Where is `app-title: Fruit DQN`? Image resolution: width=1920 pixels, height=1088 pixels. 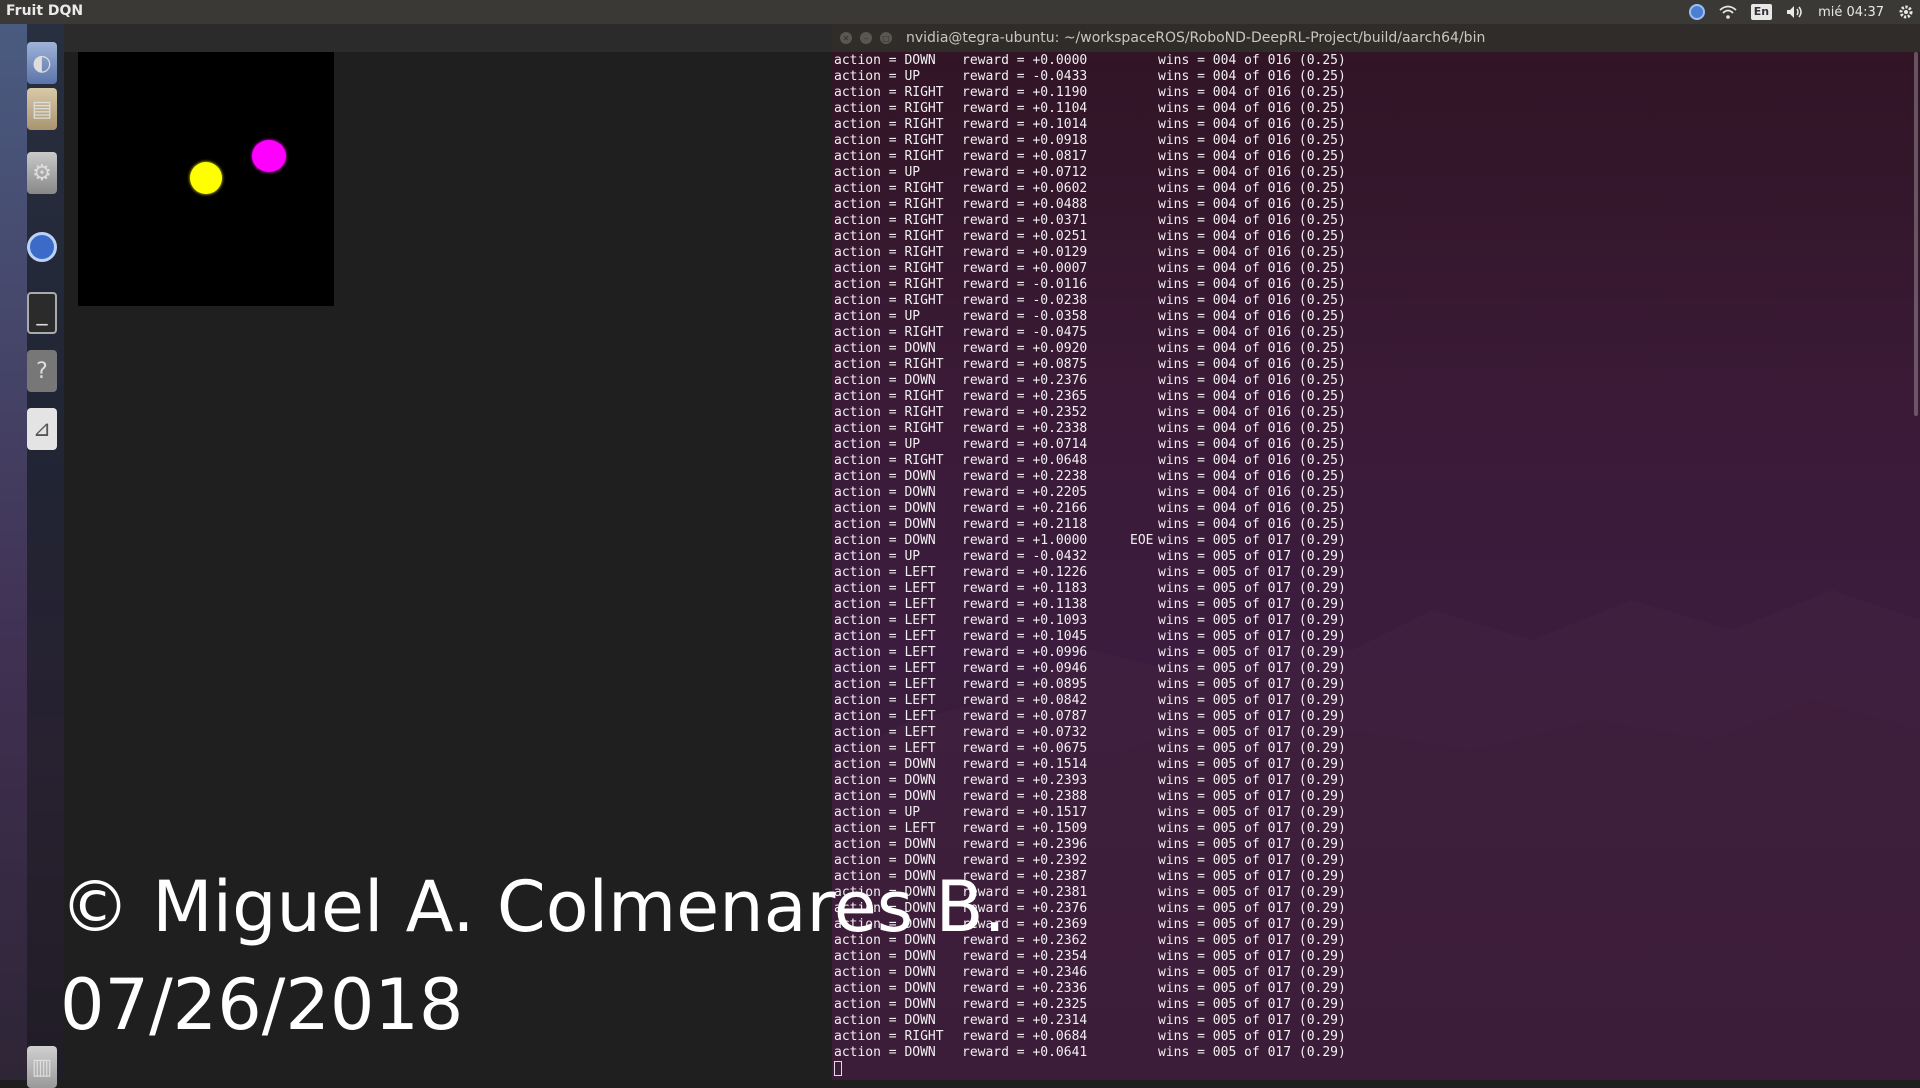
app-title: Fruit DQN is located at coordinates (45, 11).